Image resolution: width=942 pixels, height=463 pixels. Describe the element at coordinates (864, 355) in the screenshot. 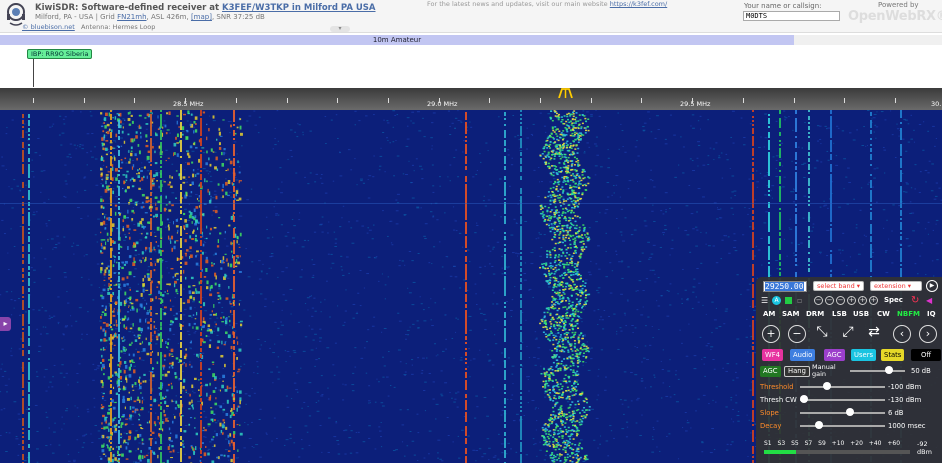

I see `tab-users: Users` at that location.